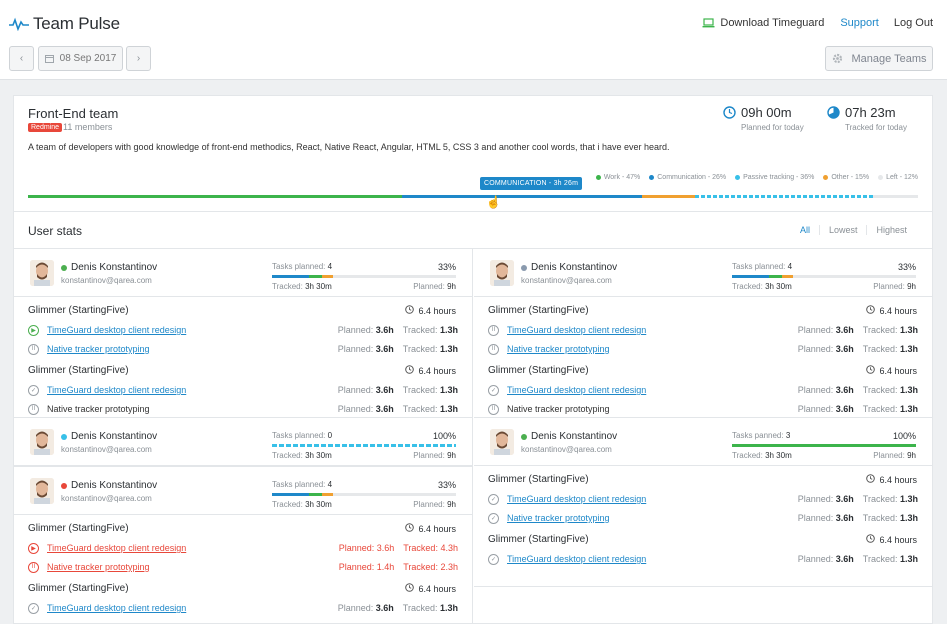 The height and width of the screenshot is (624, 947). What do you see at coordinates (522, 196) in the screenshot?
I see `activity-segment-communication` at bounding box center [522, 196].